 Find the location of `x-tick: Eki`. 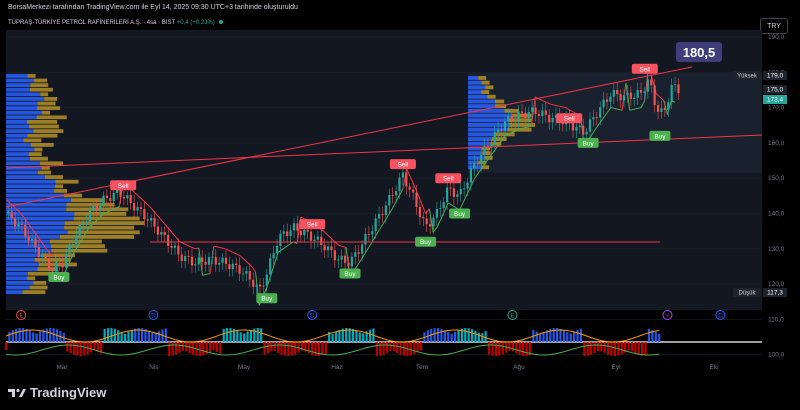

x-tick: Eki is located at coordinates (713, 367).